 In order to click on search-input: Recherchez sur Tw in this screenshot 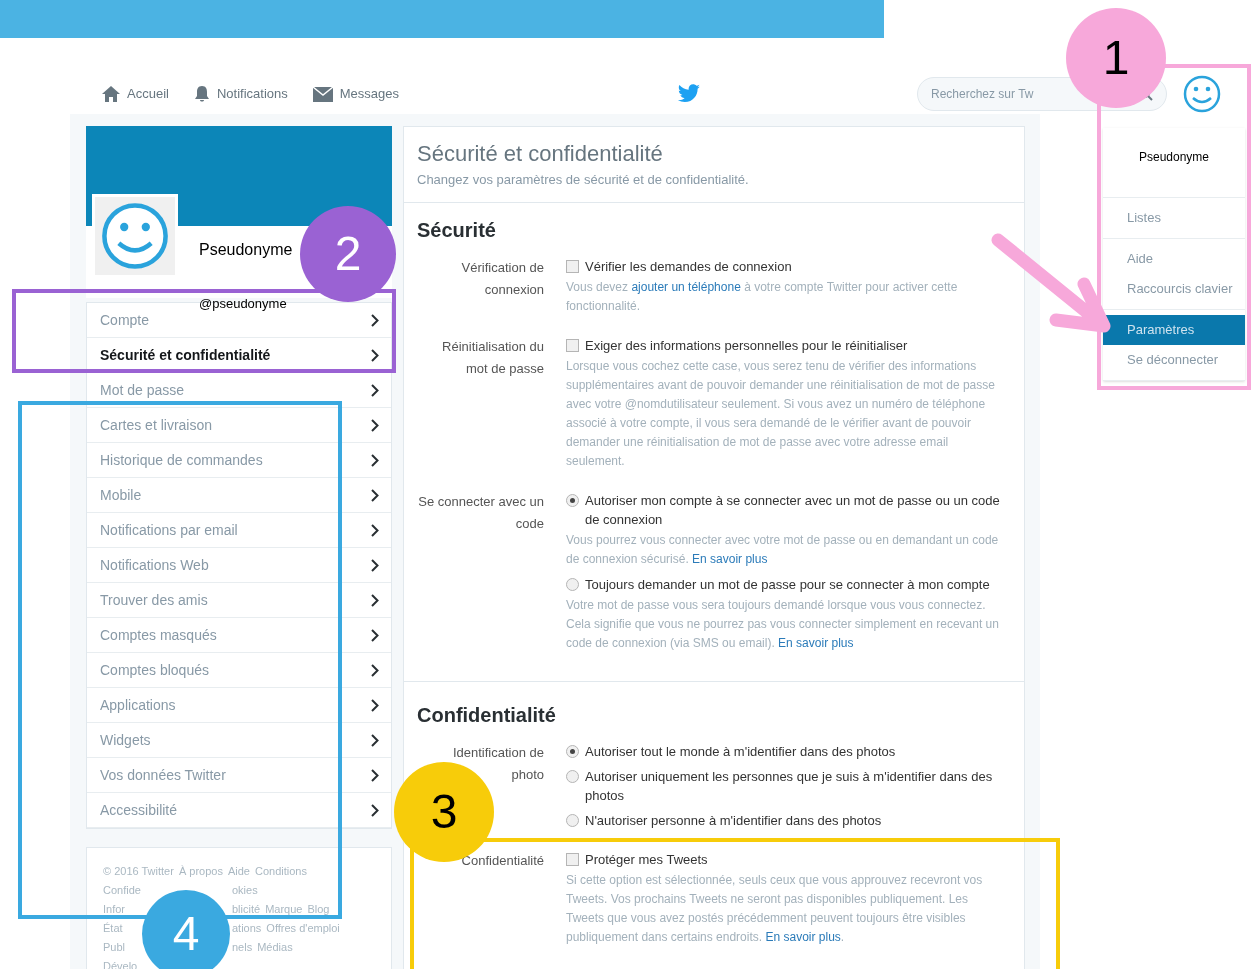, I will do `click(986, 94)`.